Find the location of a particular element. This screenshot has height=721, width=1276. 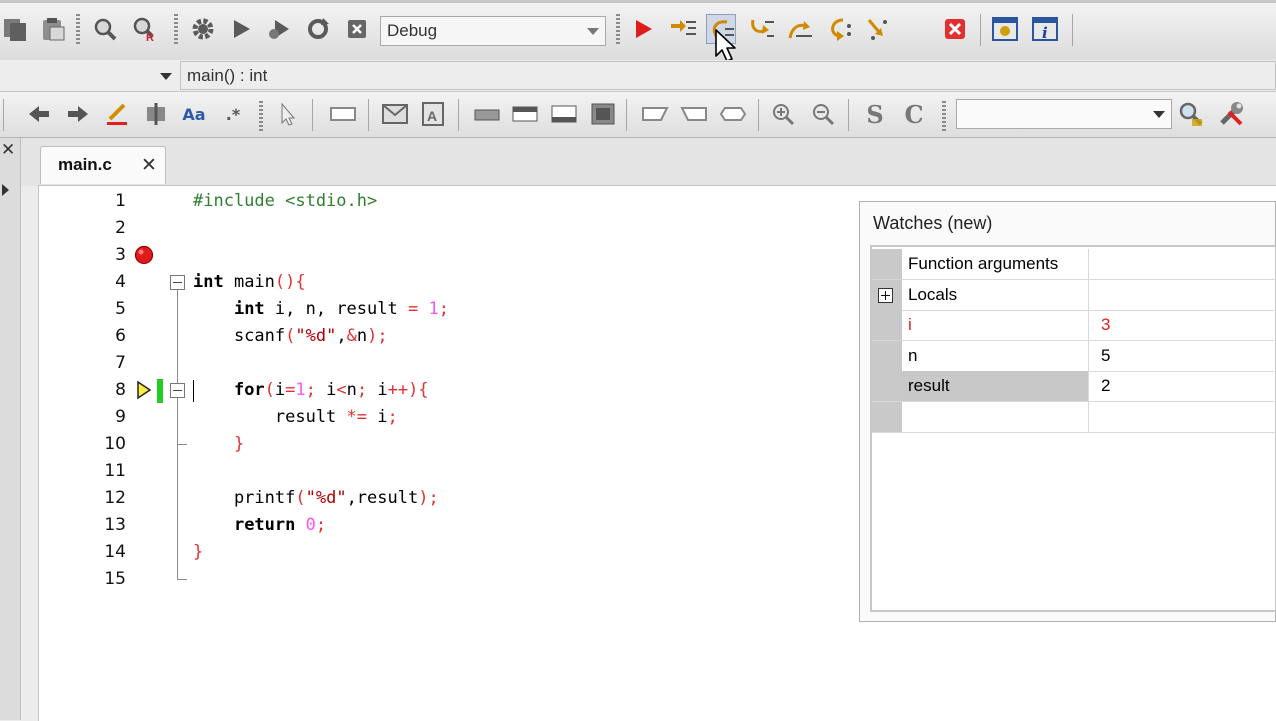

line-number: 13 is located at coordinates (115, 525).